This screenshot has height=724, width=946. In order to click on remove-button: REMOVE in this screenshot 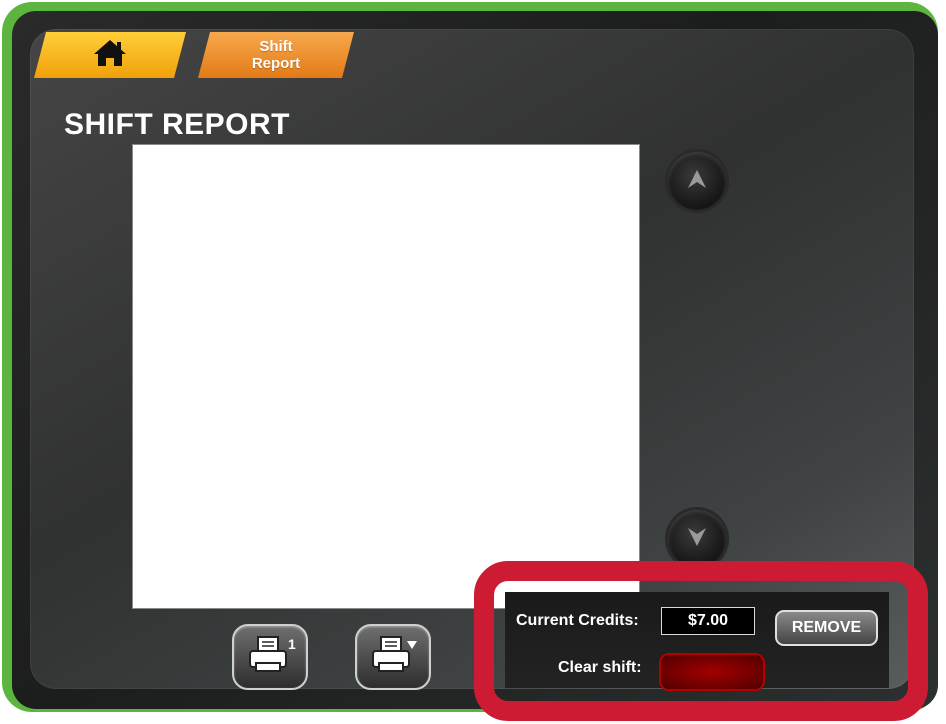, I will do `click(826, 628)`.